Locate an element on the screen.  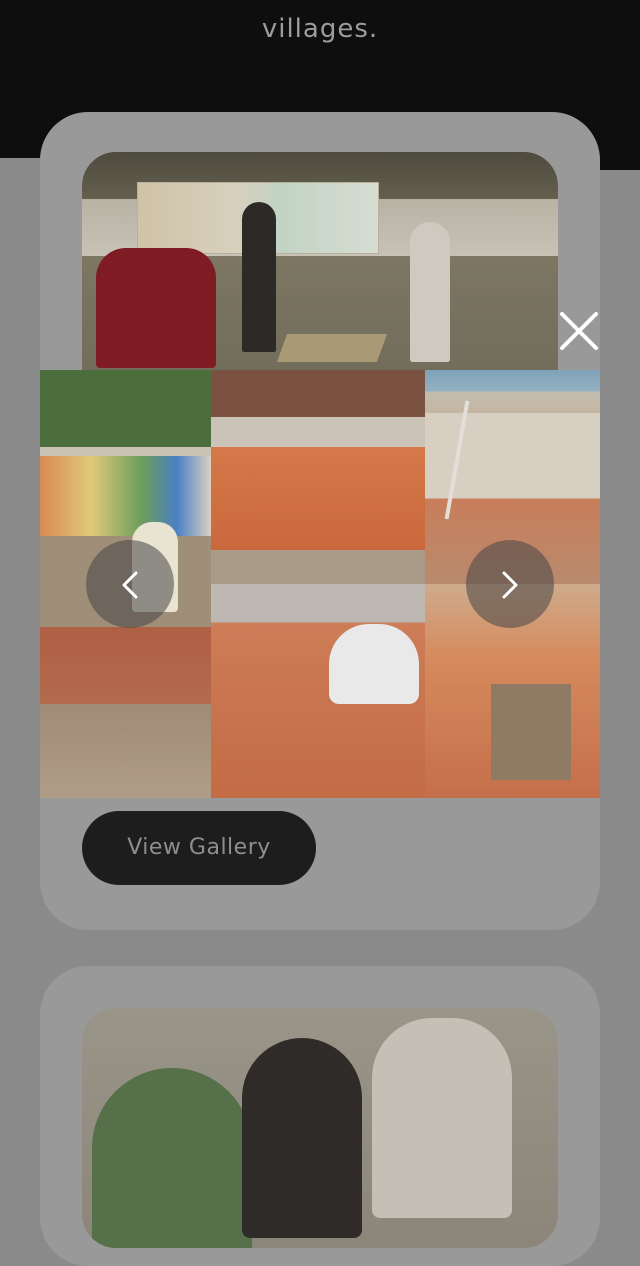
close-button is located at coordinates (579, 331).